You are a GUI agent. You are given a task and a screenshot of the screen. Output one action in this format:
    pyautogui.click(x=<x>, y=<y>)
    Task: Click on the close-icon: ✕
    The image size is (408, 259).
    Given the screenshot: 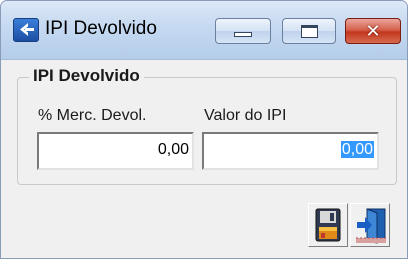 What is the action you would take?
    pyautogui.click(x=373, y=31)
    